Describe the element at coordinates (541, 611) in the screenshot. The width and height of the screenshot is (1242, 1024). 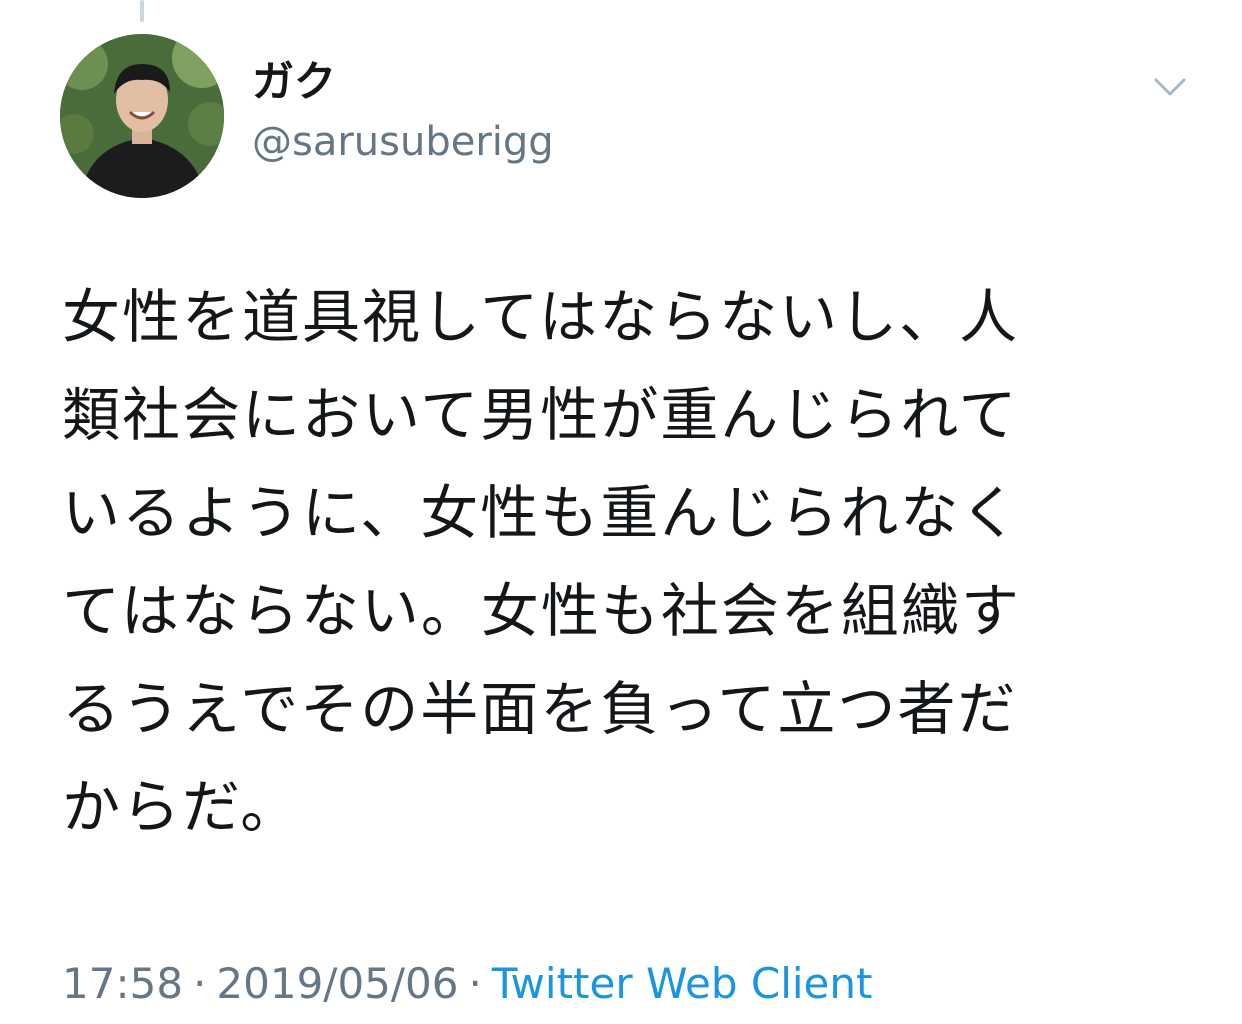
I see `tweet-text-line: てはならない。女性も社会を組織す` at that location.